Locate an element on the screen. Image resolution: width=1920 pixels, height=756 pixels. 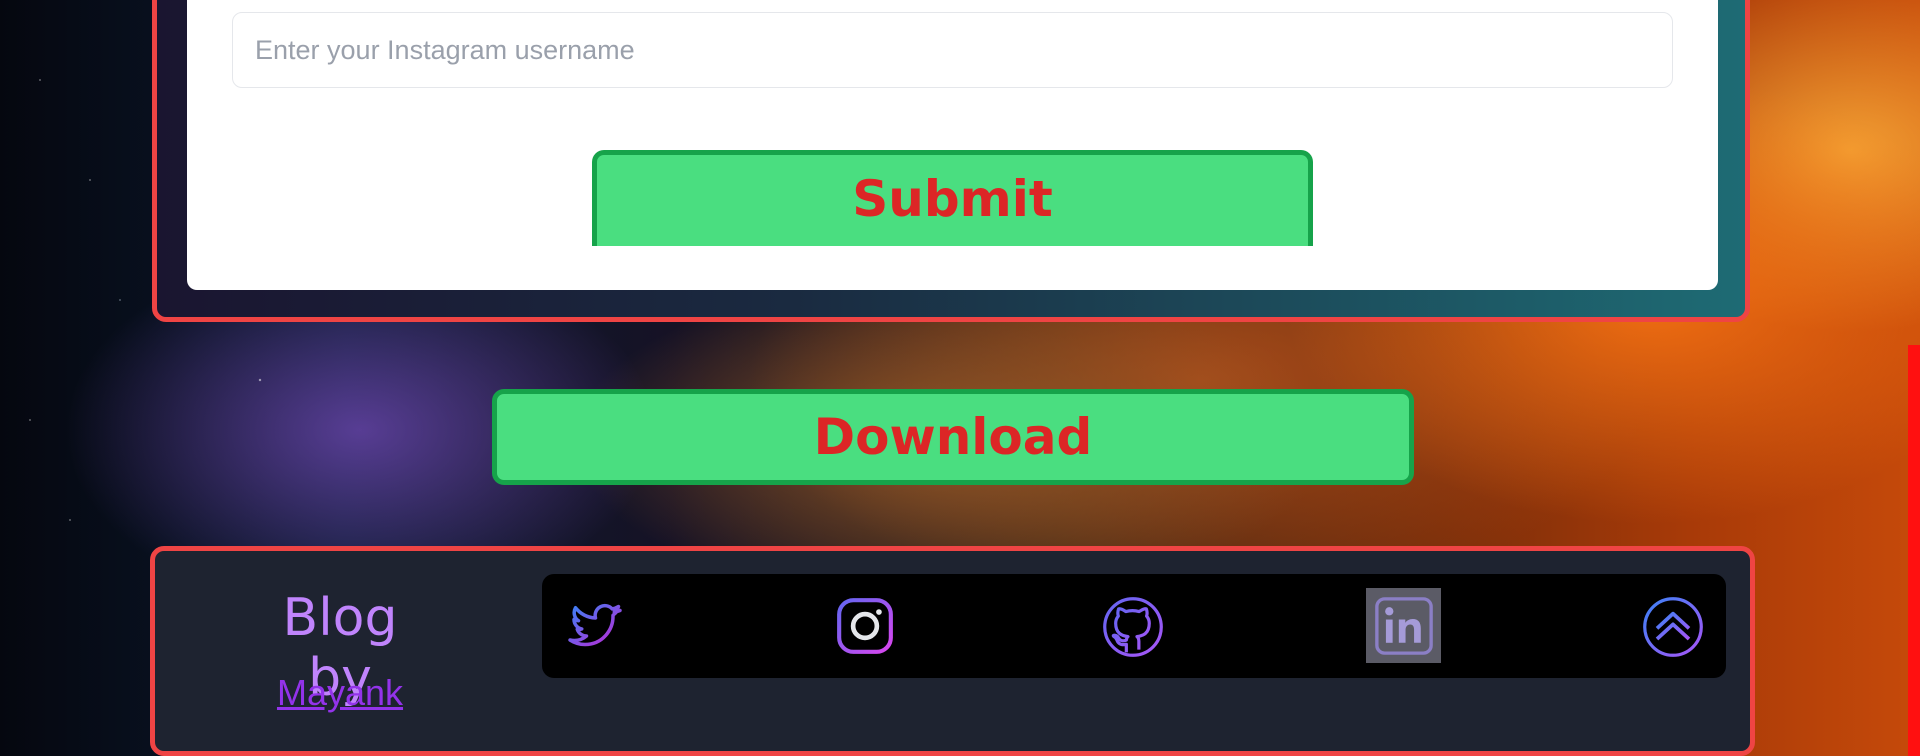
instagram-username-input is located at coordinates (952, 50).